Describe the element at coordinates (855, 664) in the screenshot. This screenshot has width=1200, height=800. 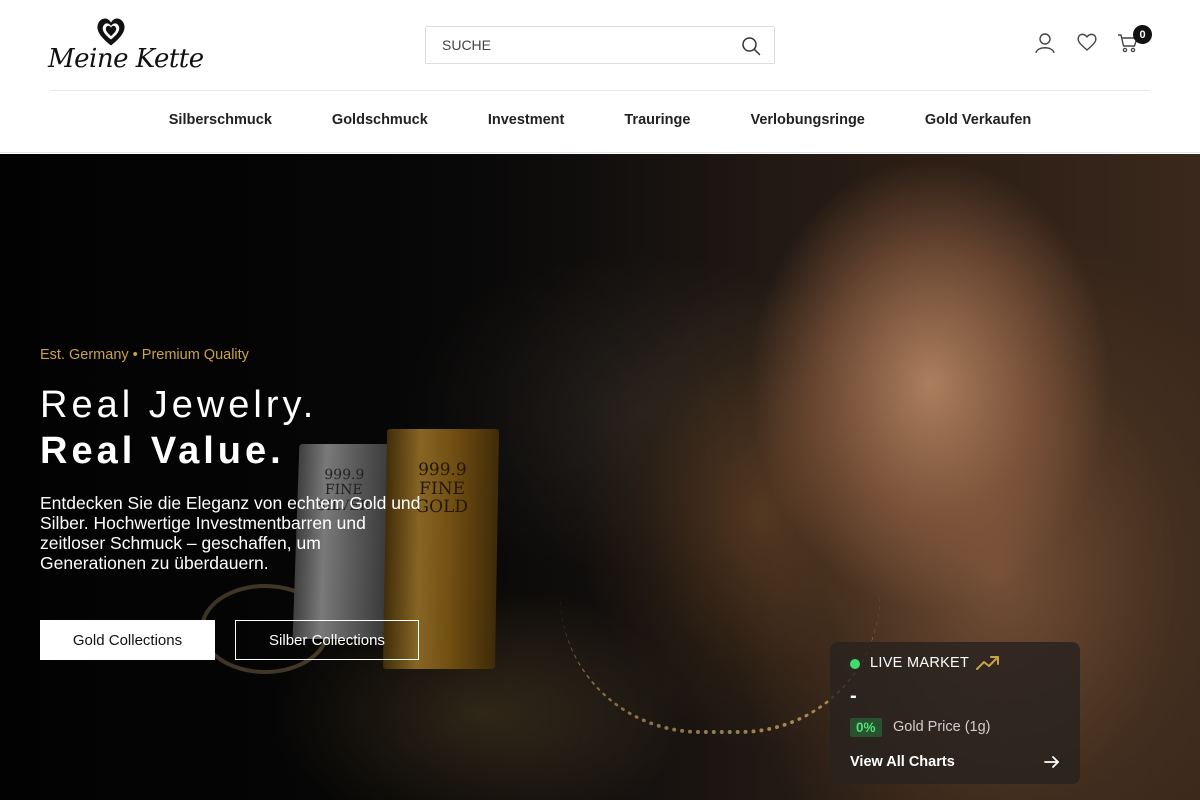
I see `live-indicator-dot` at that location.